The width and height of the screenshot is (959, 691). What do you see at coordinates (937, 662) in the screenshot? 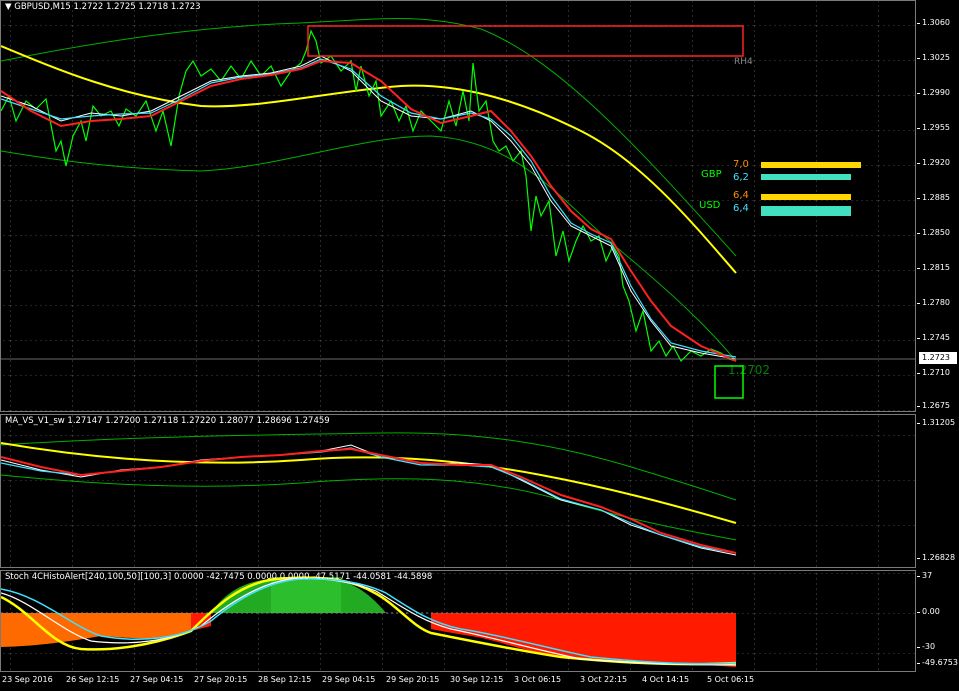
I see `indicator2-tick: -49.6753` at bounding box center [937, 662].